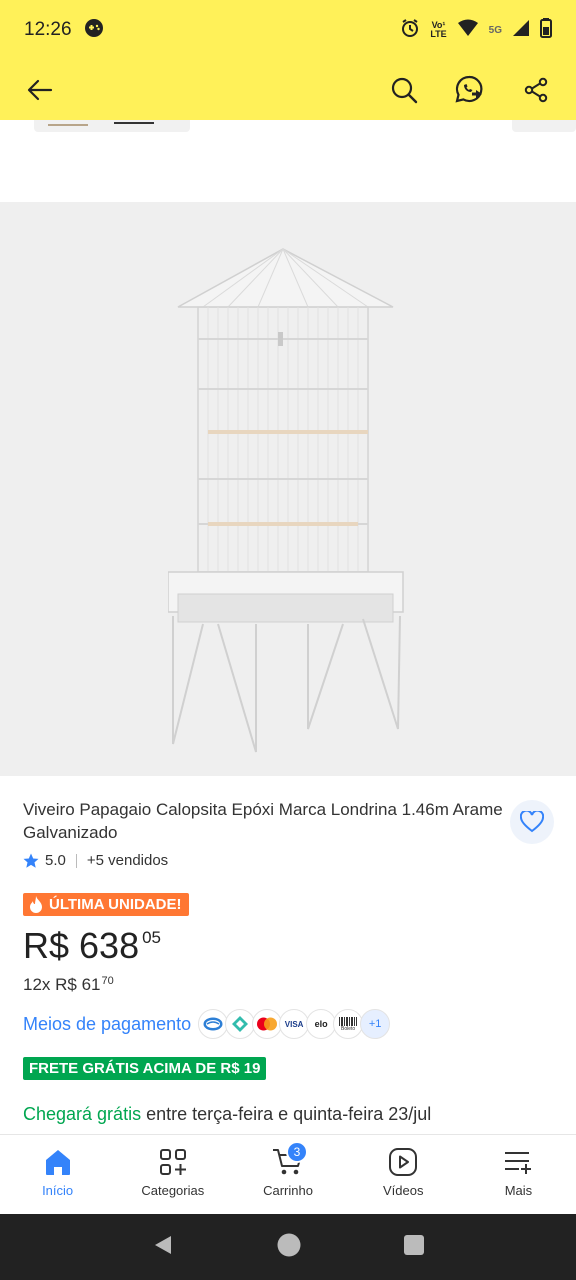  I want to click on whatsapp-share-button, so click(470, 90).